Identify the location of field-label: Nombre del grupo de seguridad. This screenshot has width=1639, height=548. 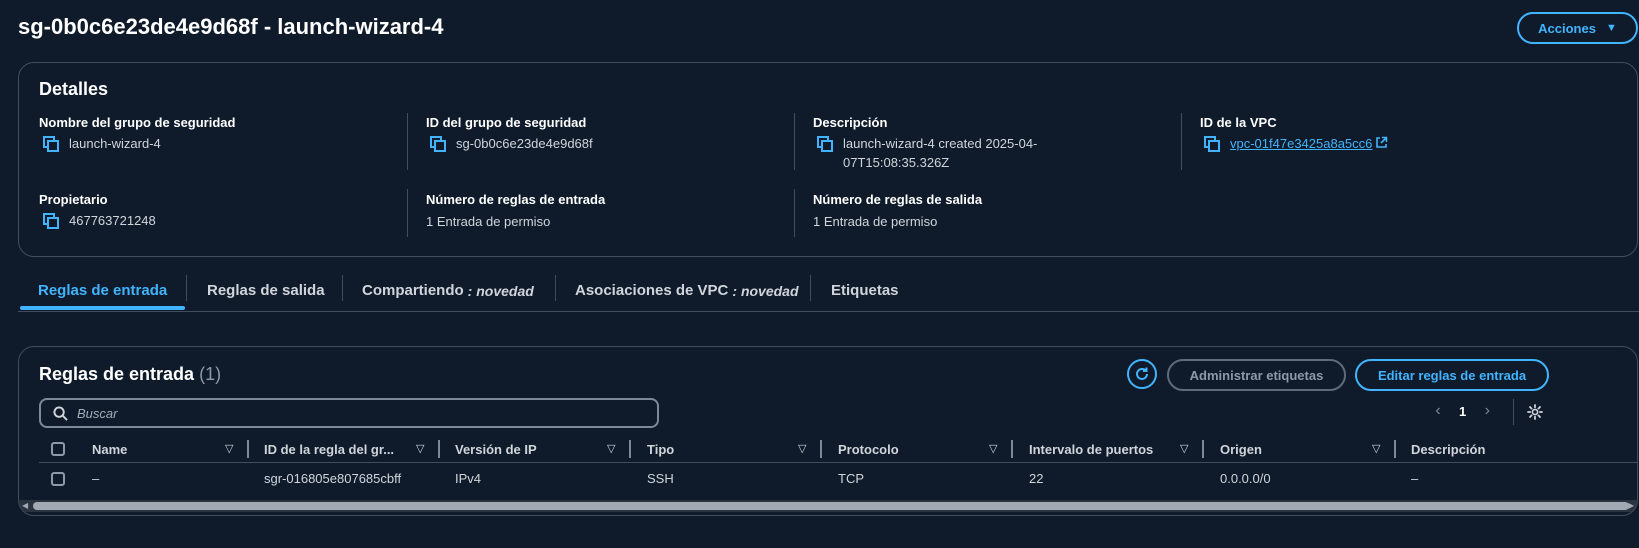
(137, 122).